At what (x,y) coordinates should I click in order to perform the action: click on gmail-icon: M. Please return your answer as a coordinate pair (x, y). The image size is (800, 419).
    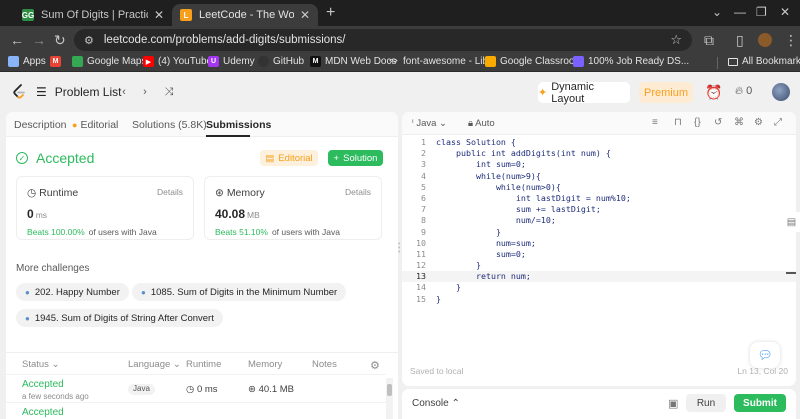
    Looking at the image, I should click on (55, 61).